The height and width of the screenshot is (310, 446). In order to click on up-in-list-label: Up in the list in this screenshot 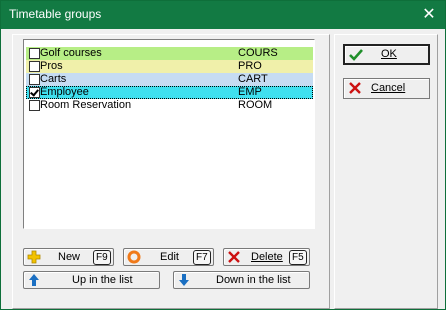, I will do `click(102, 280)`.